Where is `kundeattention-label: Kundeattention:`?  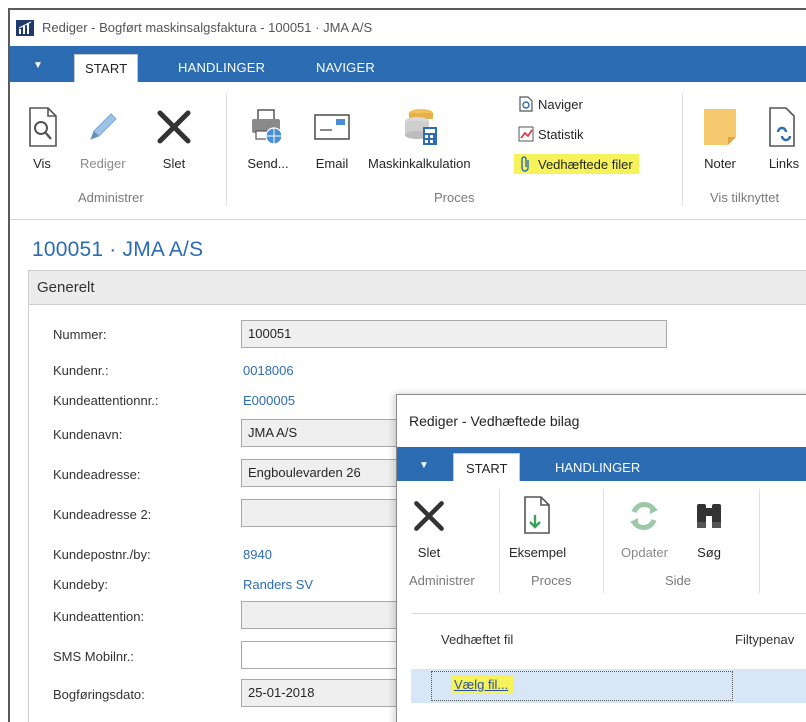
kundeattention-label: Kundeattention: is located at coordinates (99, 616).